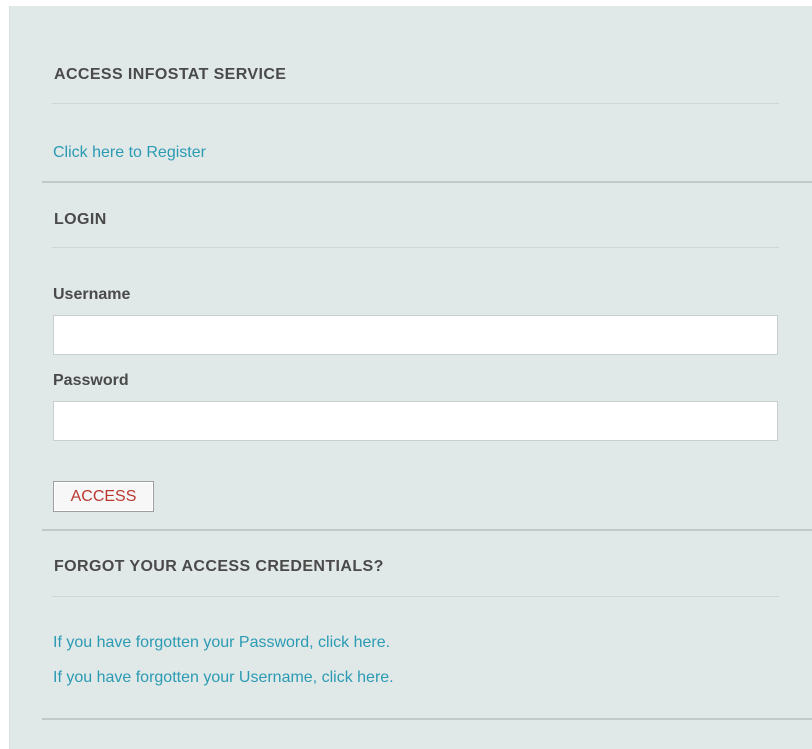 This screenshot has height=749, width=812. Describe the element at coordinates (415, 335) in the screenshot. I see `username-input` at that location.